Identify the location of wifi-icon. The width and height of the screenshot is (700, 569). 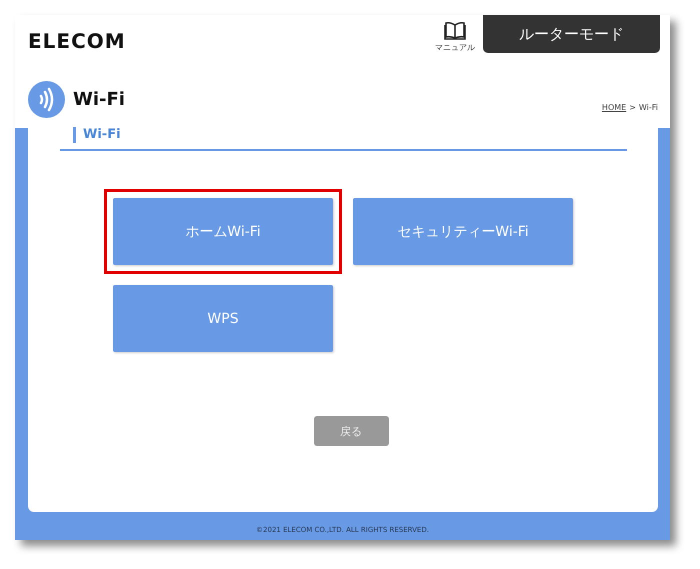
(46, 99).